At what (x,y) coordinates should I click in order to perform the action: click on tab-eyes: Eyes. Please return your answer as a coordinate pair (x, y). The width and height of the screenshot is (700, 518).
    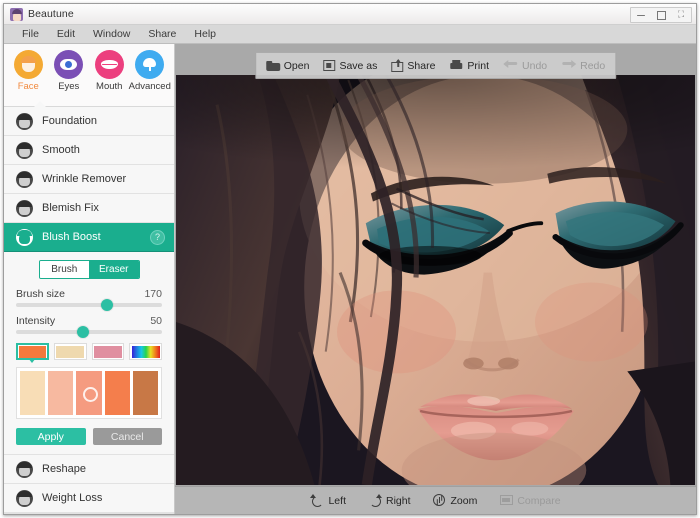
    Looking at the image, I should click on (69, 71).